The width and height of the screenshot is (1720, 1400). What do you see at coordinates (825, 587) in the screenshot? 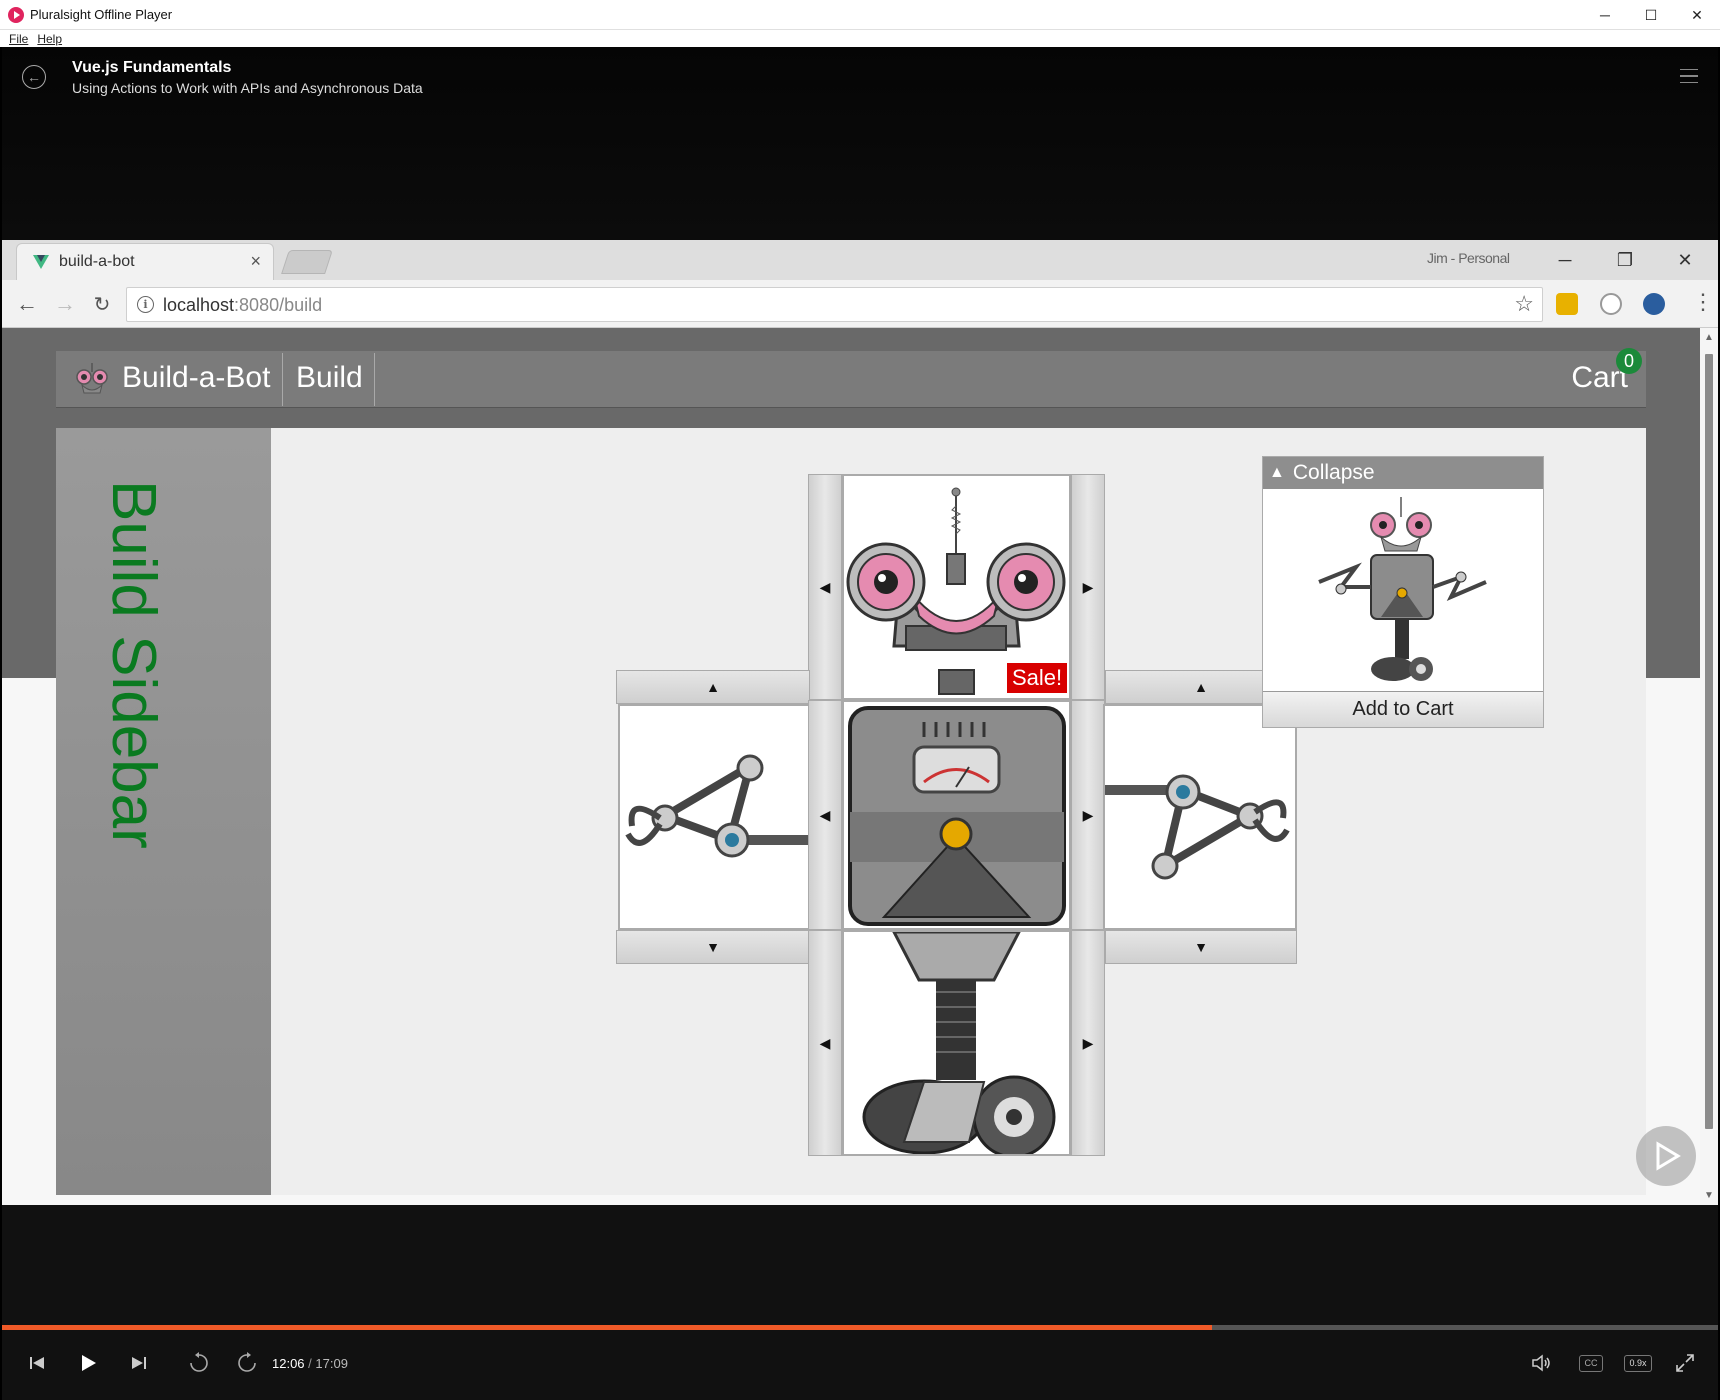
I see `head-prev-button: ◀` at bounding box center [825, 587].